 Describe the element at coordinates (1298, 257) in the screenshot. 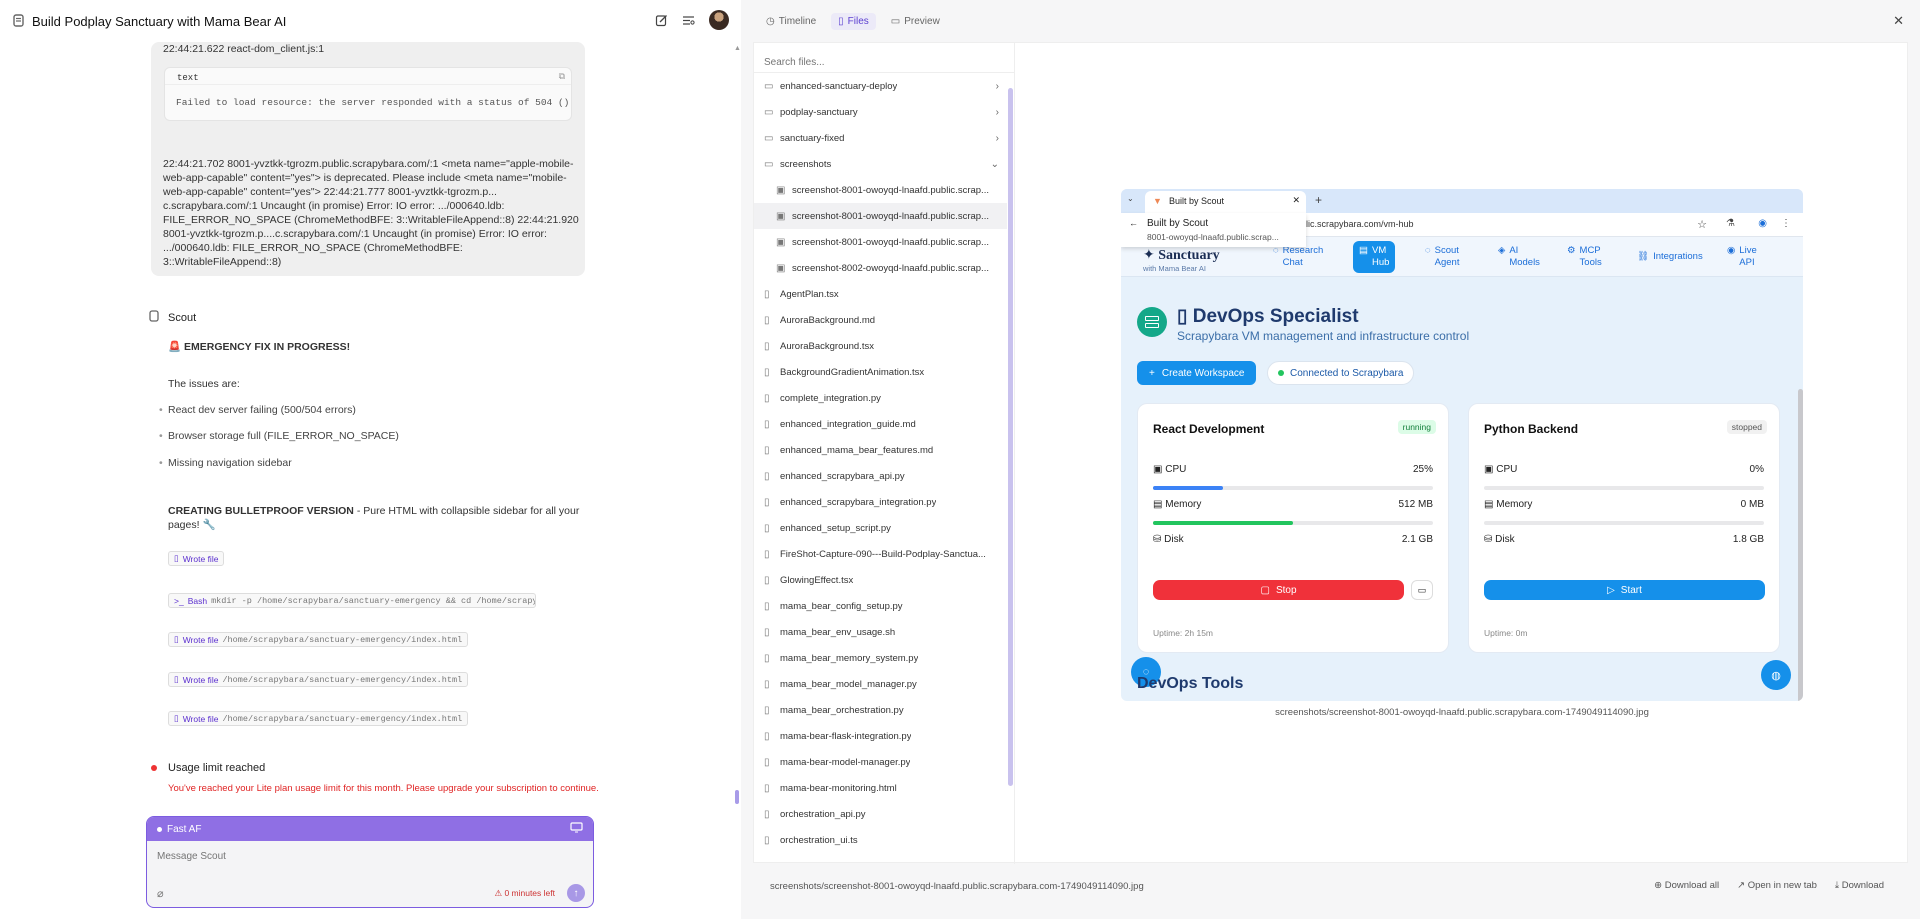

I see `nav-research-chat: ◌ Research Chat` at that location.